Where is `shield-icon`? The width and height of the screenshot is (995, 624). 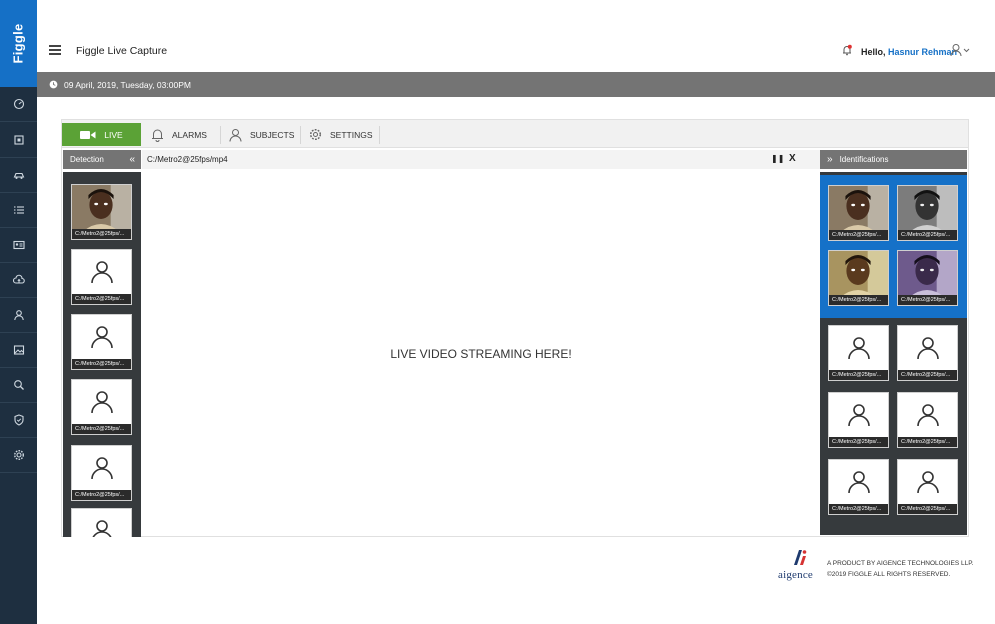
shield-icon is located at coordinates (18, 420).